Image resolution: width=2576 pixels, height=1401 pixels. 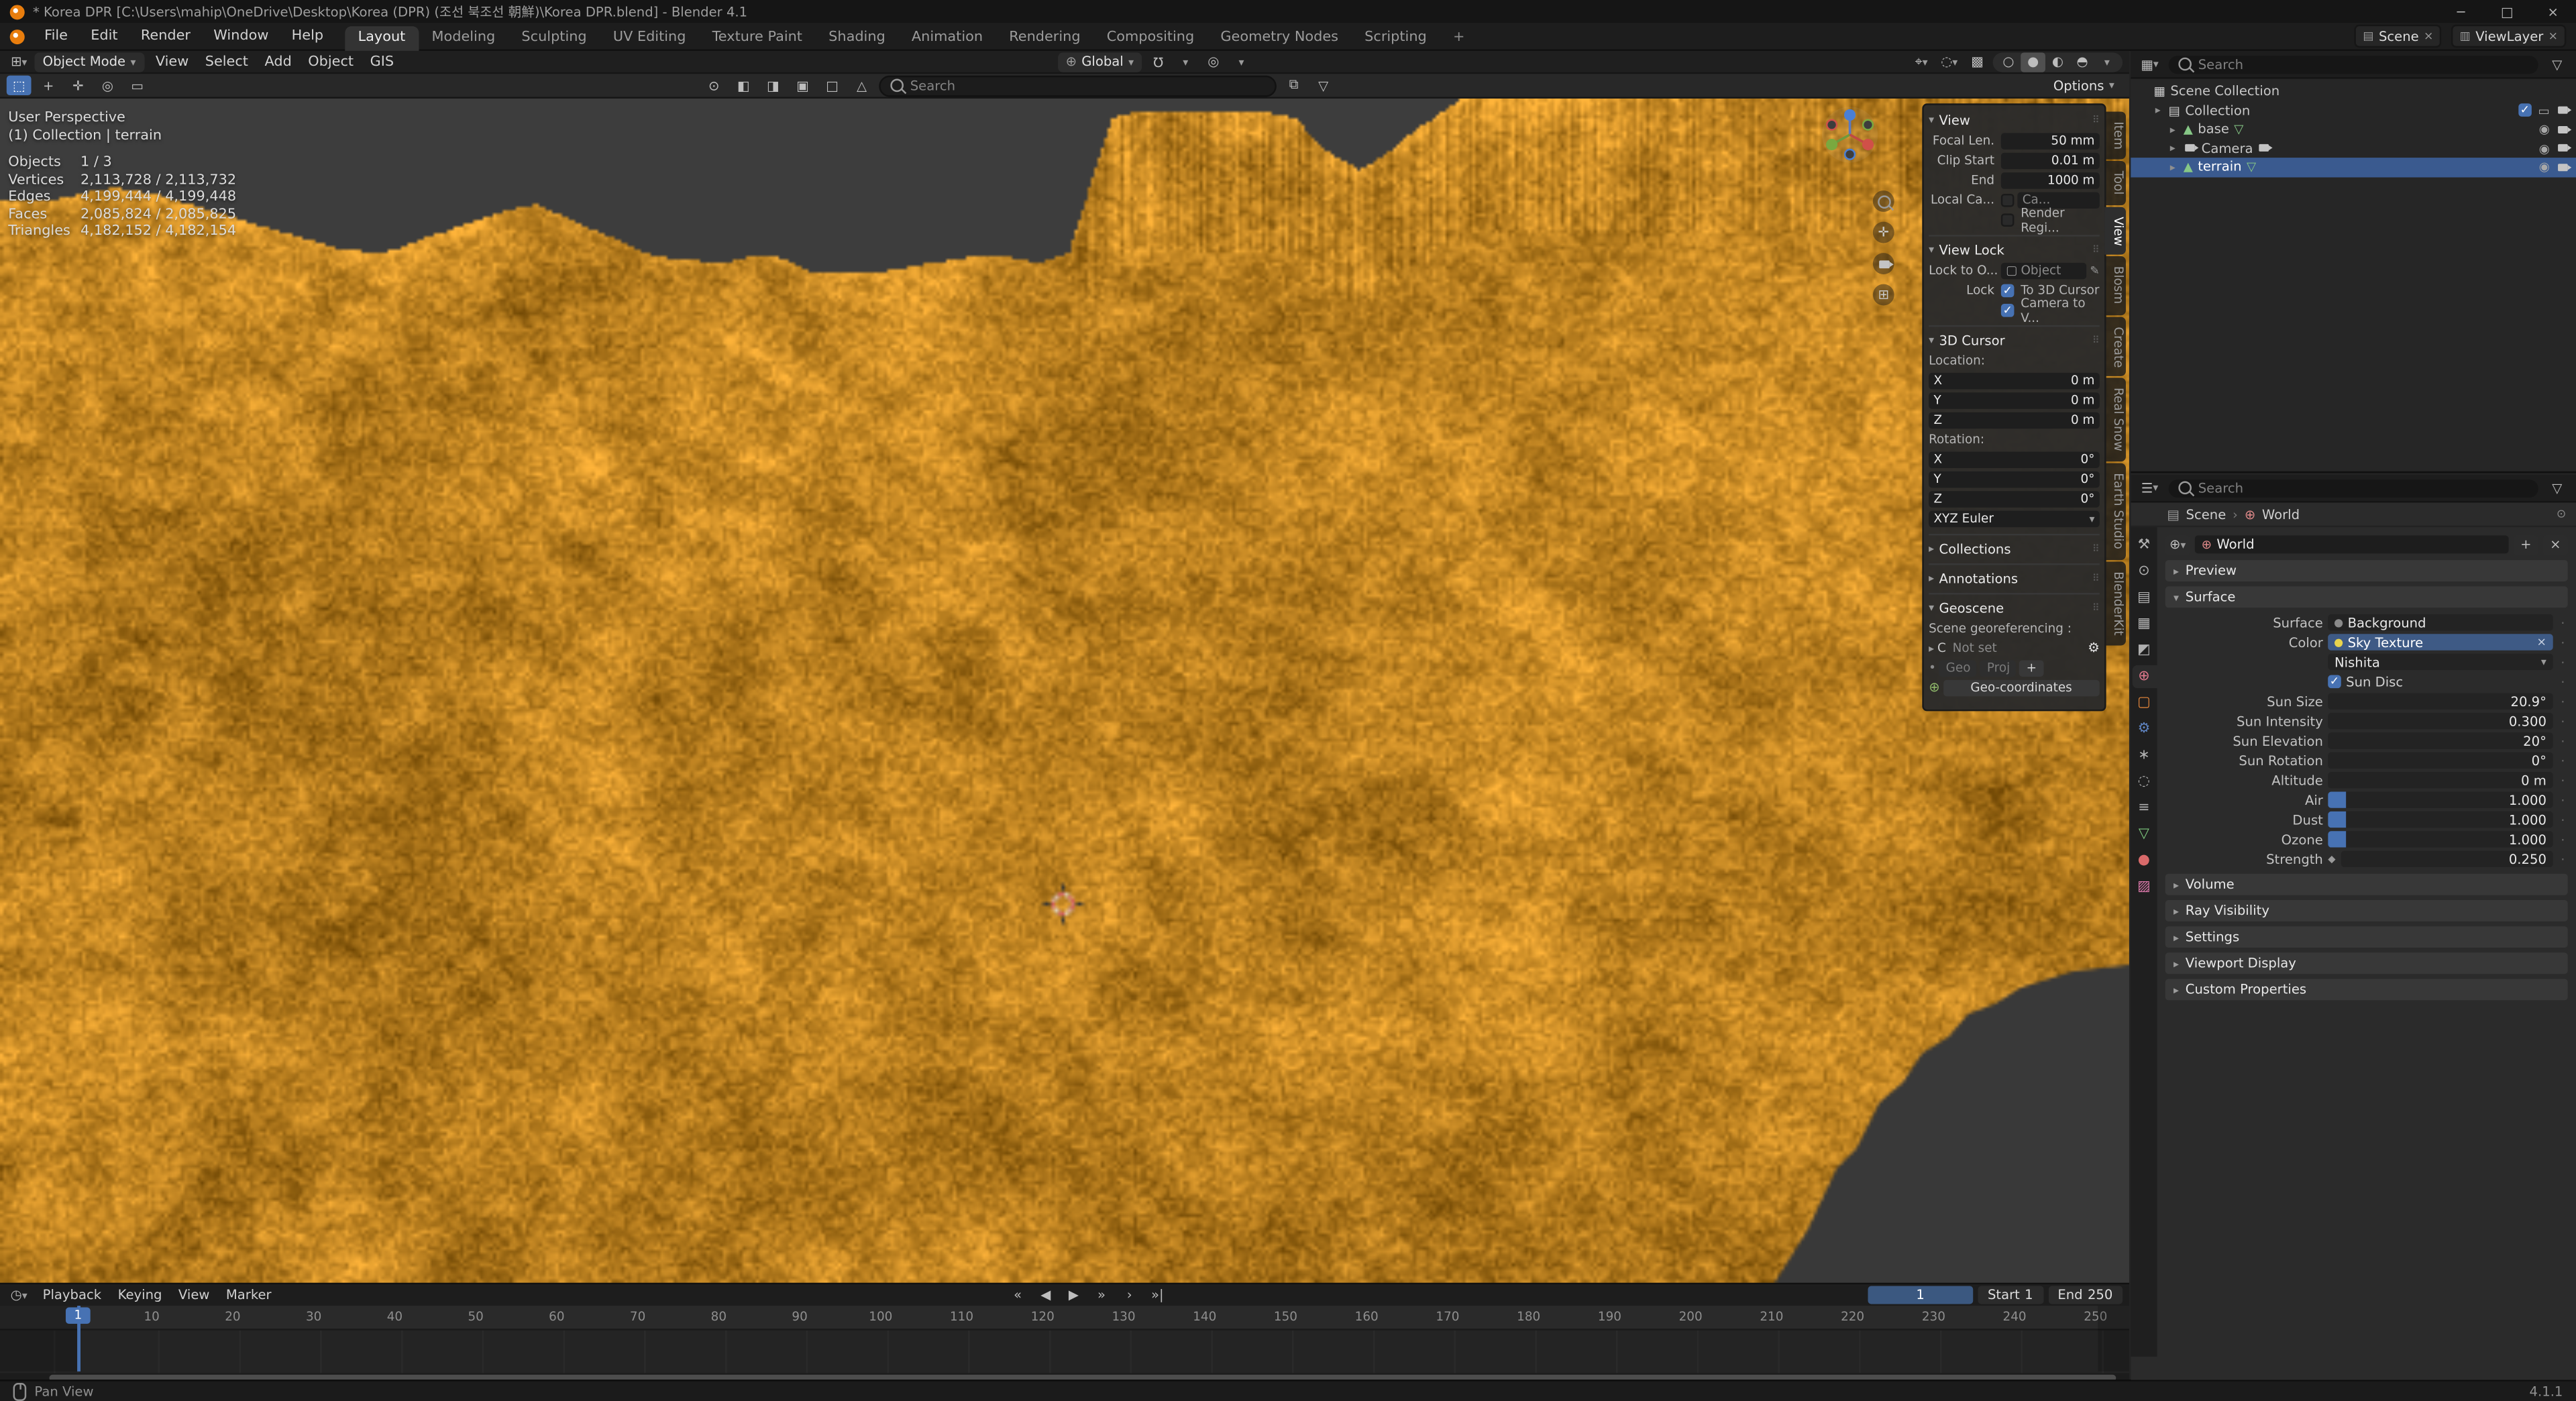 What do you see at coordinates (2144, 782) in the screenshot?
I see `properties-tab-physics: ◌` at bounding box center [2144, 782].